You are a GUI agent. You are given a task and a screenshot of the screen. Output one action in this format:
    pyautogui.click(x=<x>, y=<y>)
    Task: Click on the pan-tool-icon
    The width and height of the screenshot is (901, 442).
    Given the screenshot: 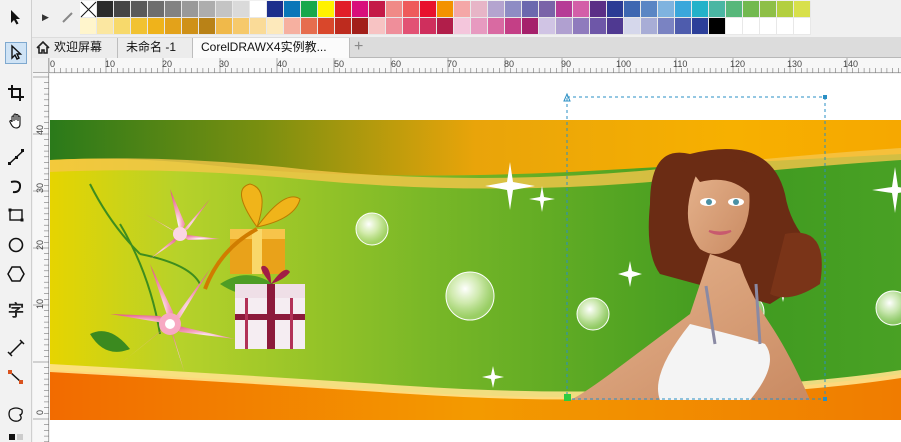 What is the action you would take?
    pyautogui.click(x=16, y=121)
    